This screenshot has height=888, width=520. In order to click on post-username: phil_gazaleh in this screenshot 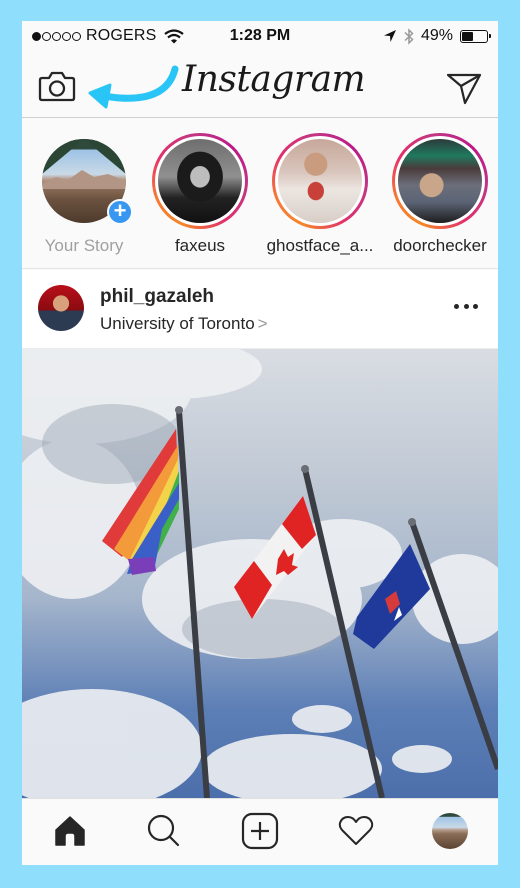, I will do `click(157, 297)`.